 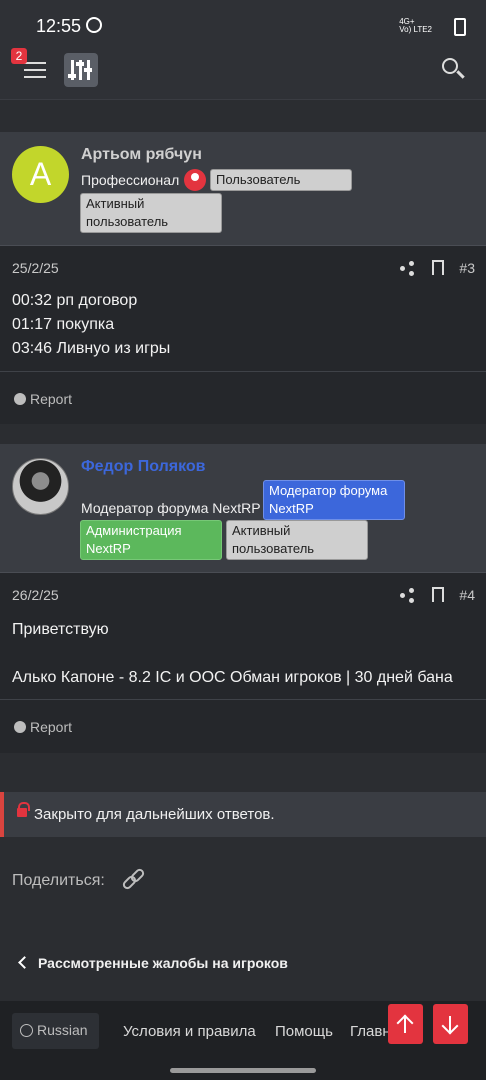 What do you see at coordinates (35, 71) in the screenshot?
I see `menu-button` at bounding box center [35, 71].